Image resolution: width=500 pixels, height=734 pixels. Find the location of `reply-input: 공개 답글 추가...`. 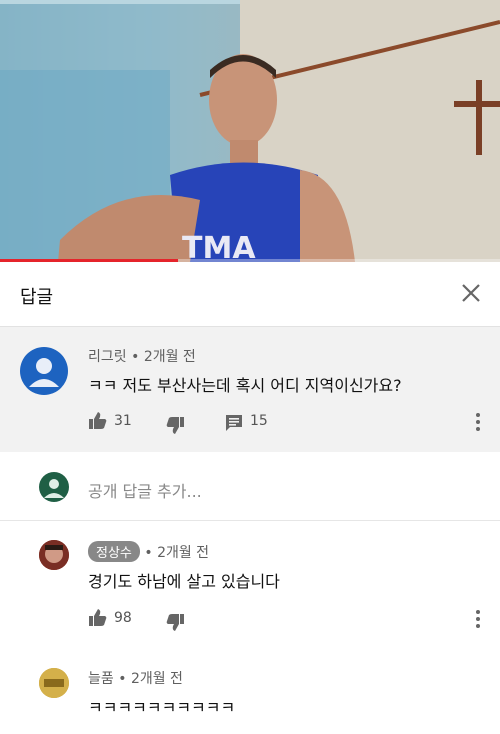

reply-input: 공개 답글 추가... is located at coordinates (145, 490).